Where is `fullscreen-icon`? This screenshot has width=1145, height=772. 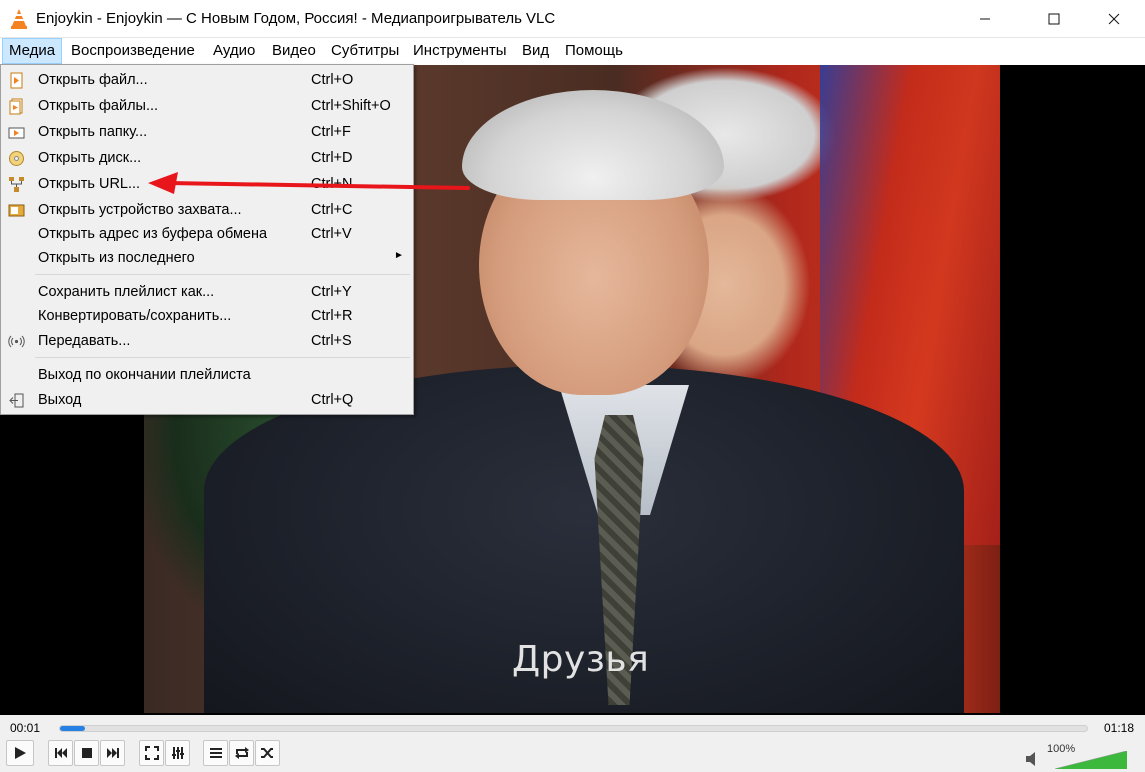 fullscreen-icon is located at coordinates (151, 753).